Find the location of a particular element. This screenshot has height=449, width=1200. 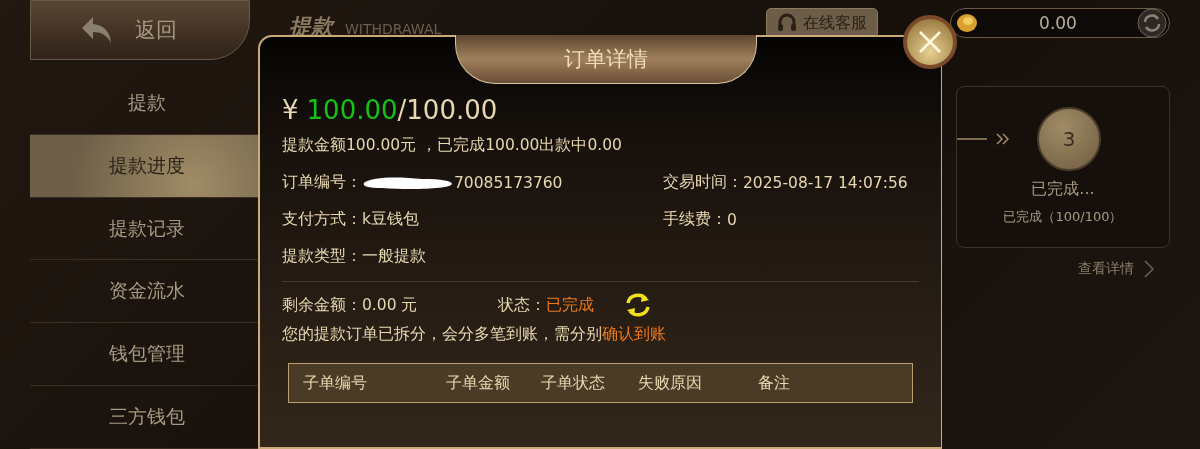

page-subtitle: WITHDRAWAL is located at coordinates (393, 29).